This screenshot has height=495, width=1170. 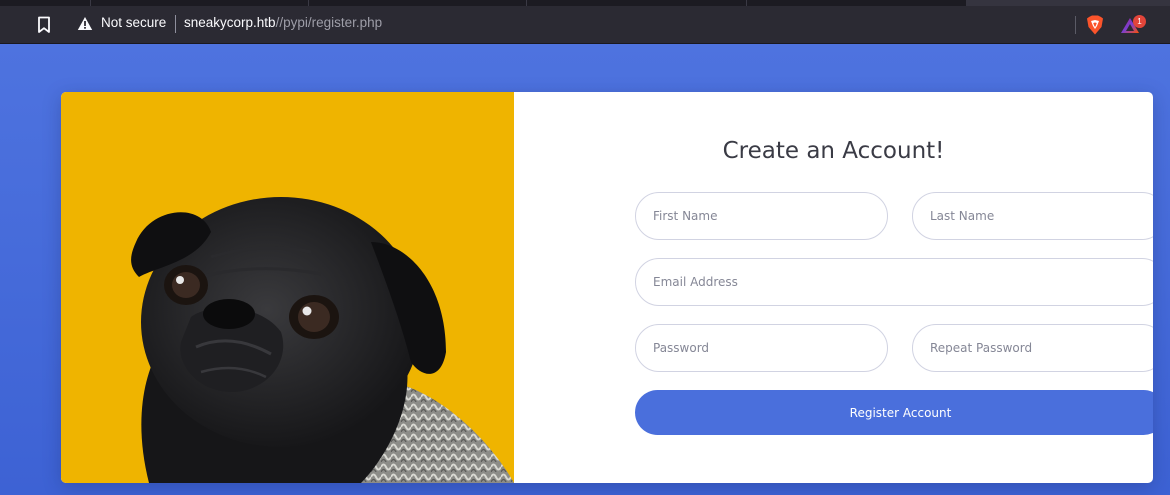 What do you see at coordinates (1075, 25) in the screenshot?
I see `toolbar-separator` at bounding box center [1075, 25].